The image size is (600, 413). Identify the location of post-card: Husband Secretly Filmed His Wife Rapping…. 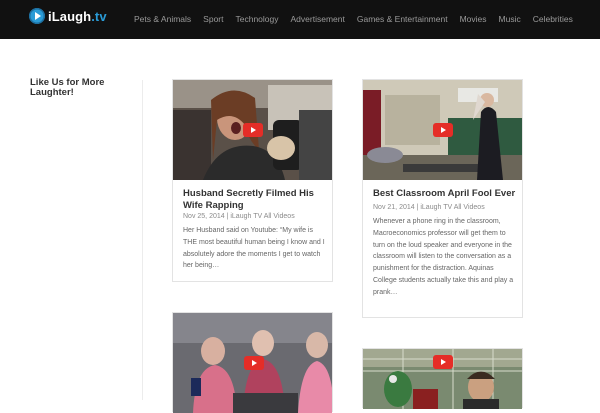
(252, 180).